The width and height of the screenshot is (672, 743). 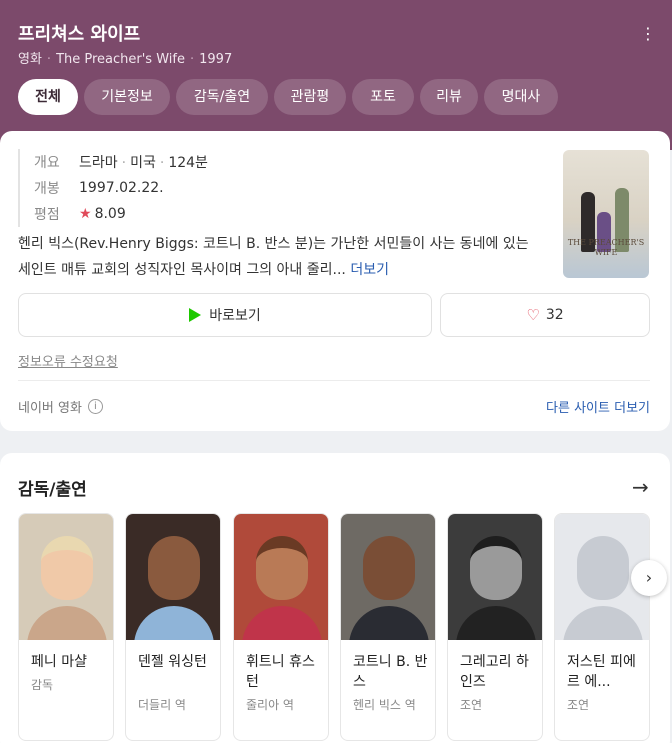 I want to click on release-row: 개봉 1997.02.22., so click(x=121, y=188).